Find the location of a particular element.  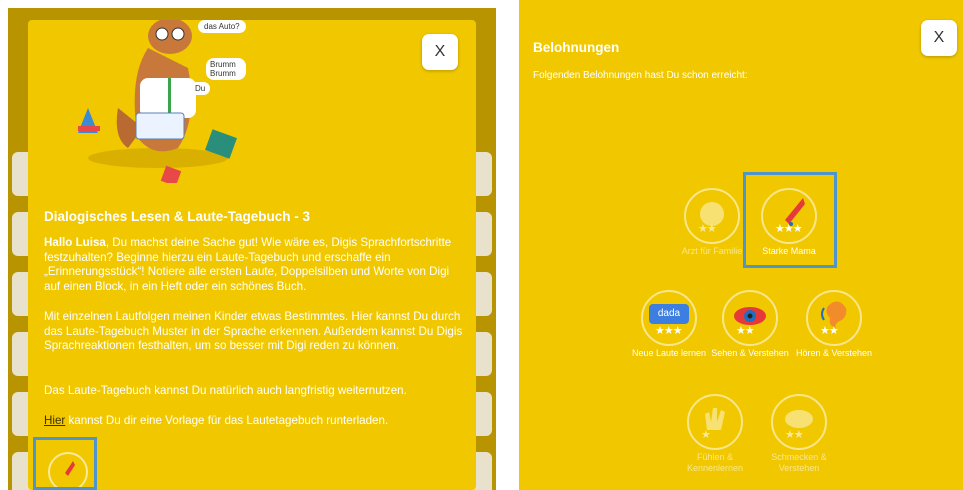

badge-arzt-fuer-familie: ★★ Arzt für Familie is located at coordinates (712, 222).